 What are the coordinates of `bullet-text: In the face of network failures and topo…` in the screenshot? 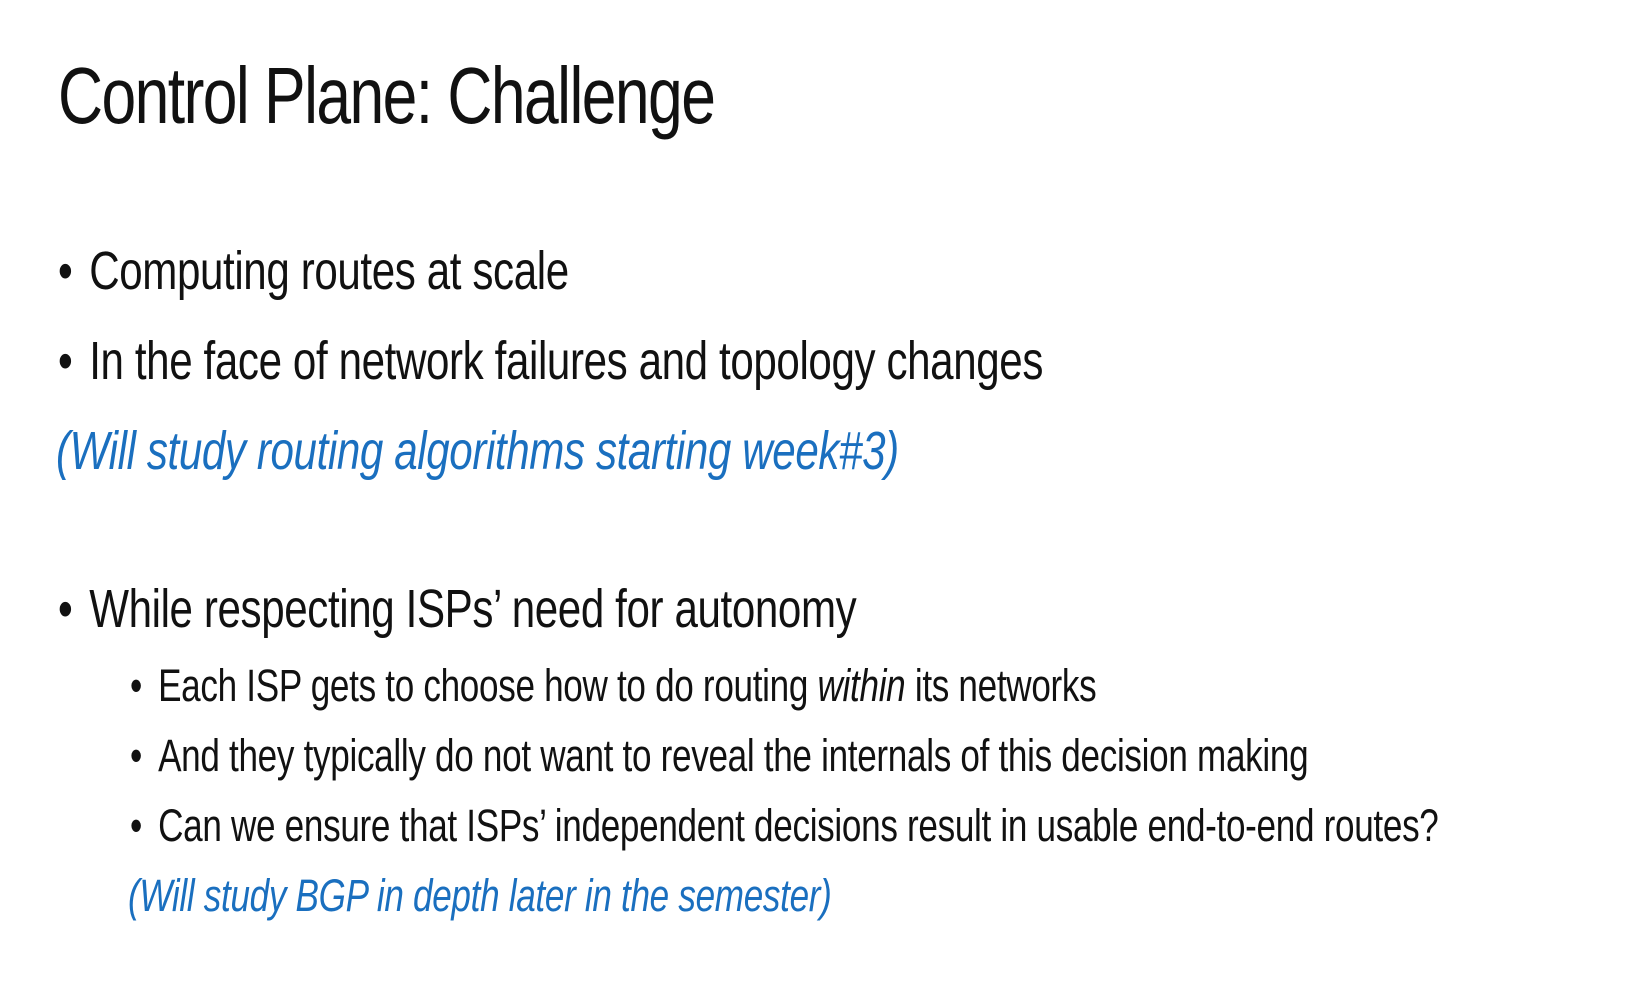 It's located at (566, 361).